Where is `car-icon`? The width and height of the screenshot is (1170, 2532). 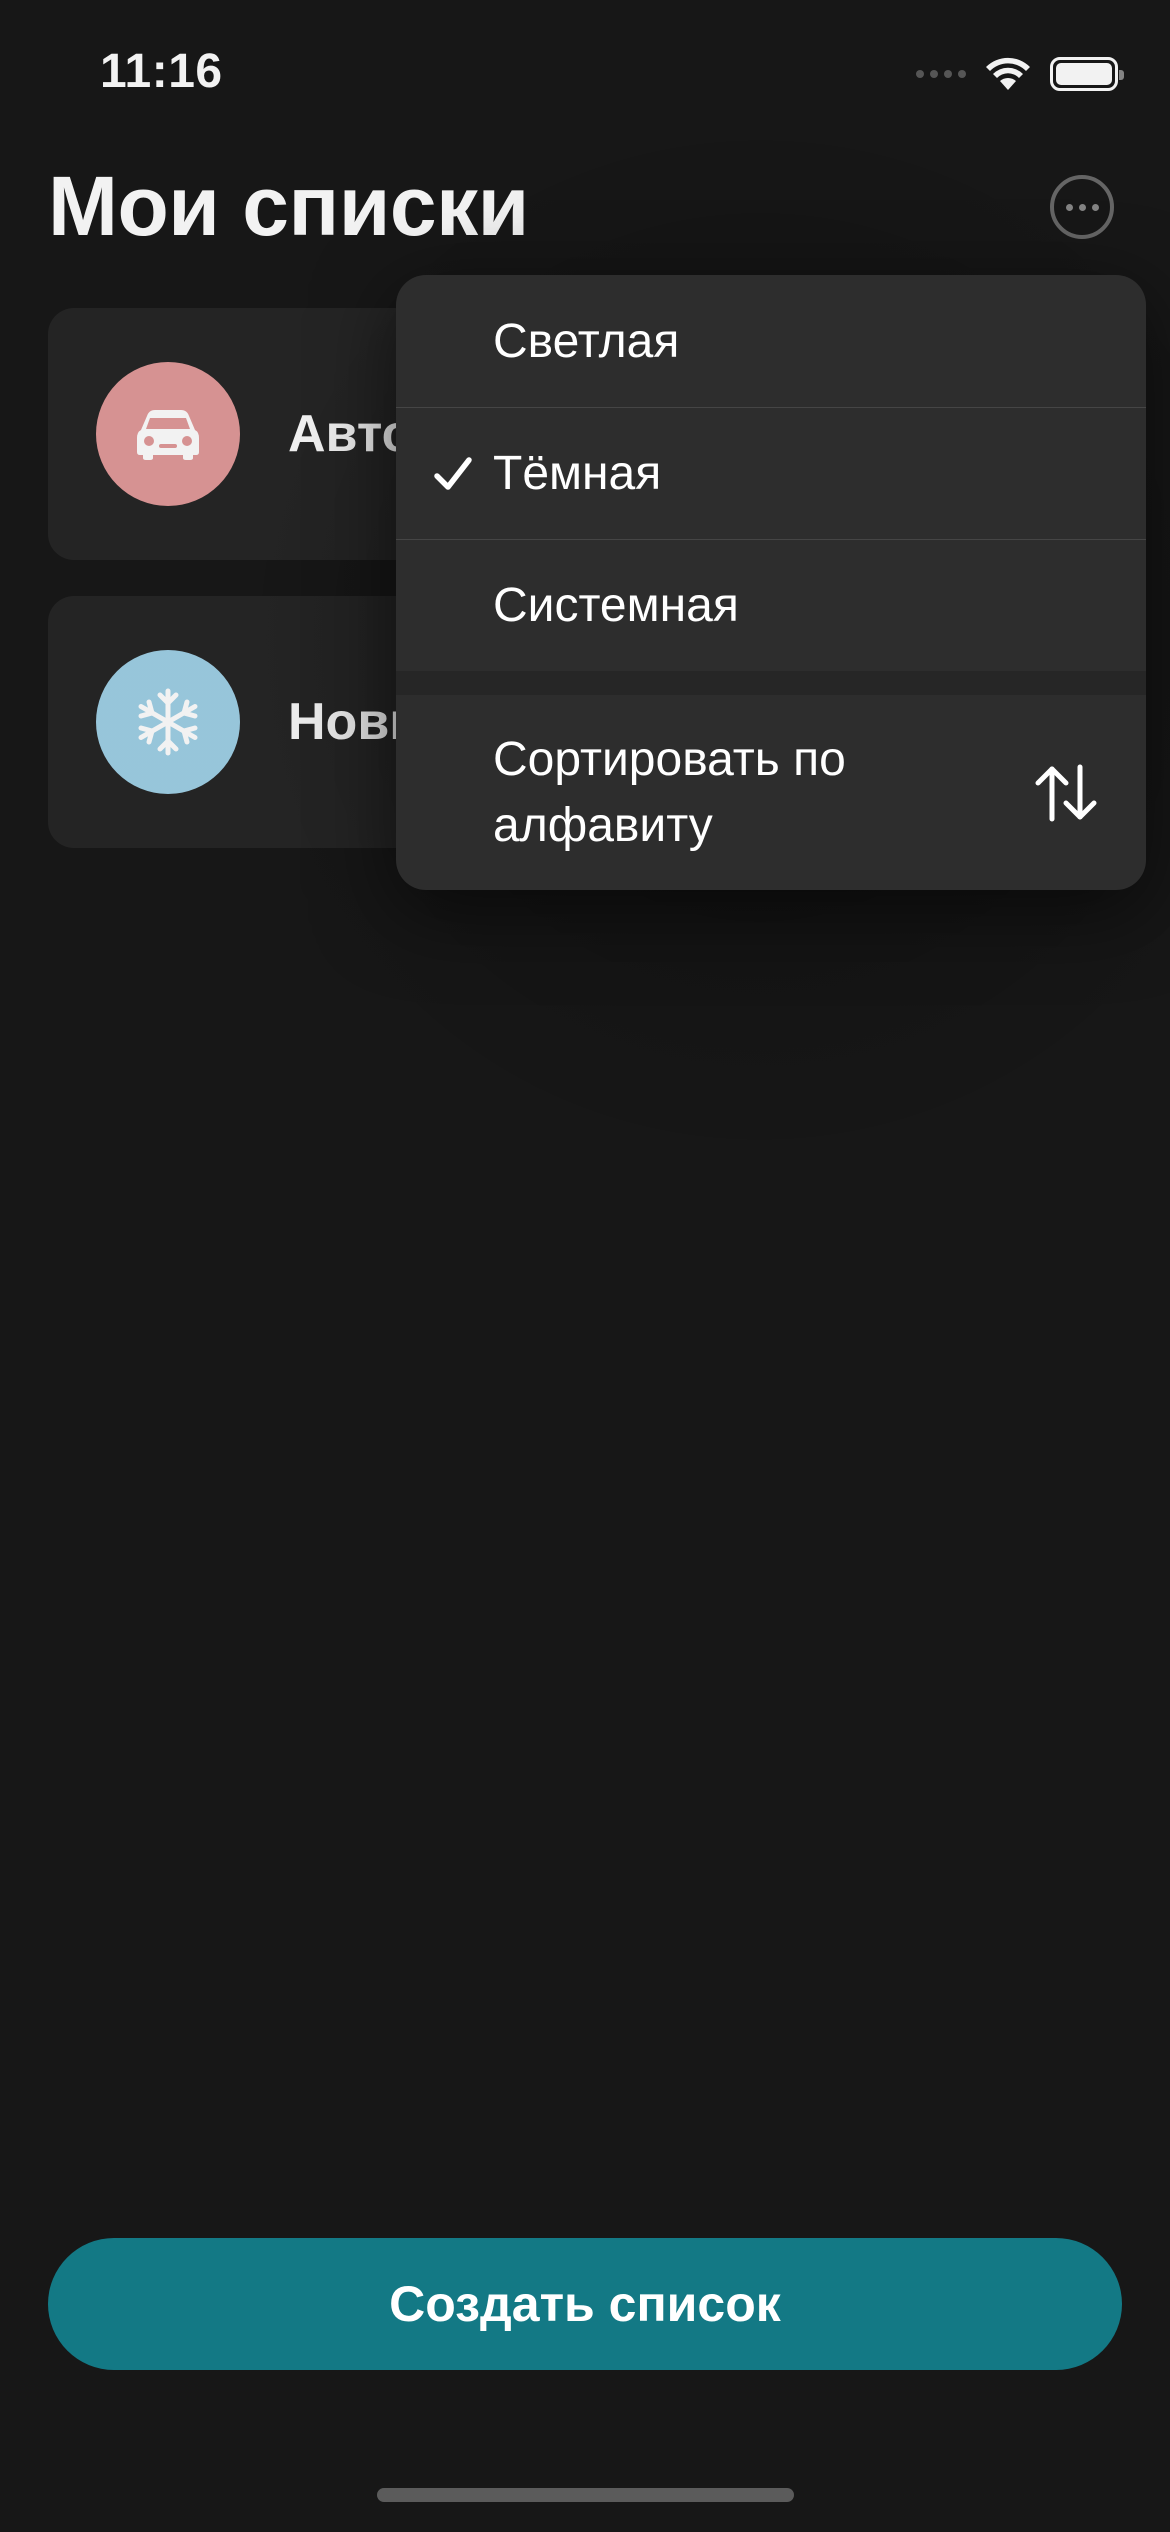
car-icon is located at coordinates (168, 434).